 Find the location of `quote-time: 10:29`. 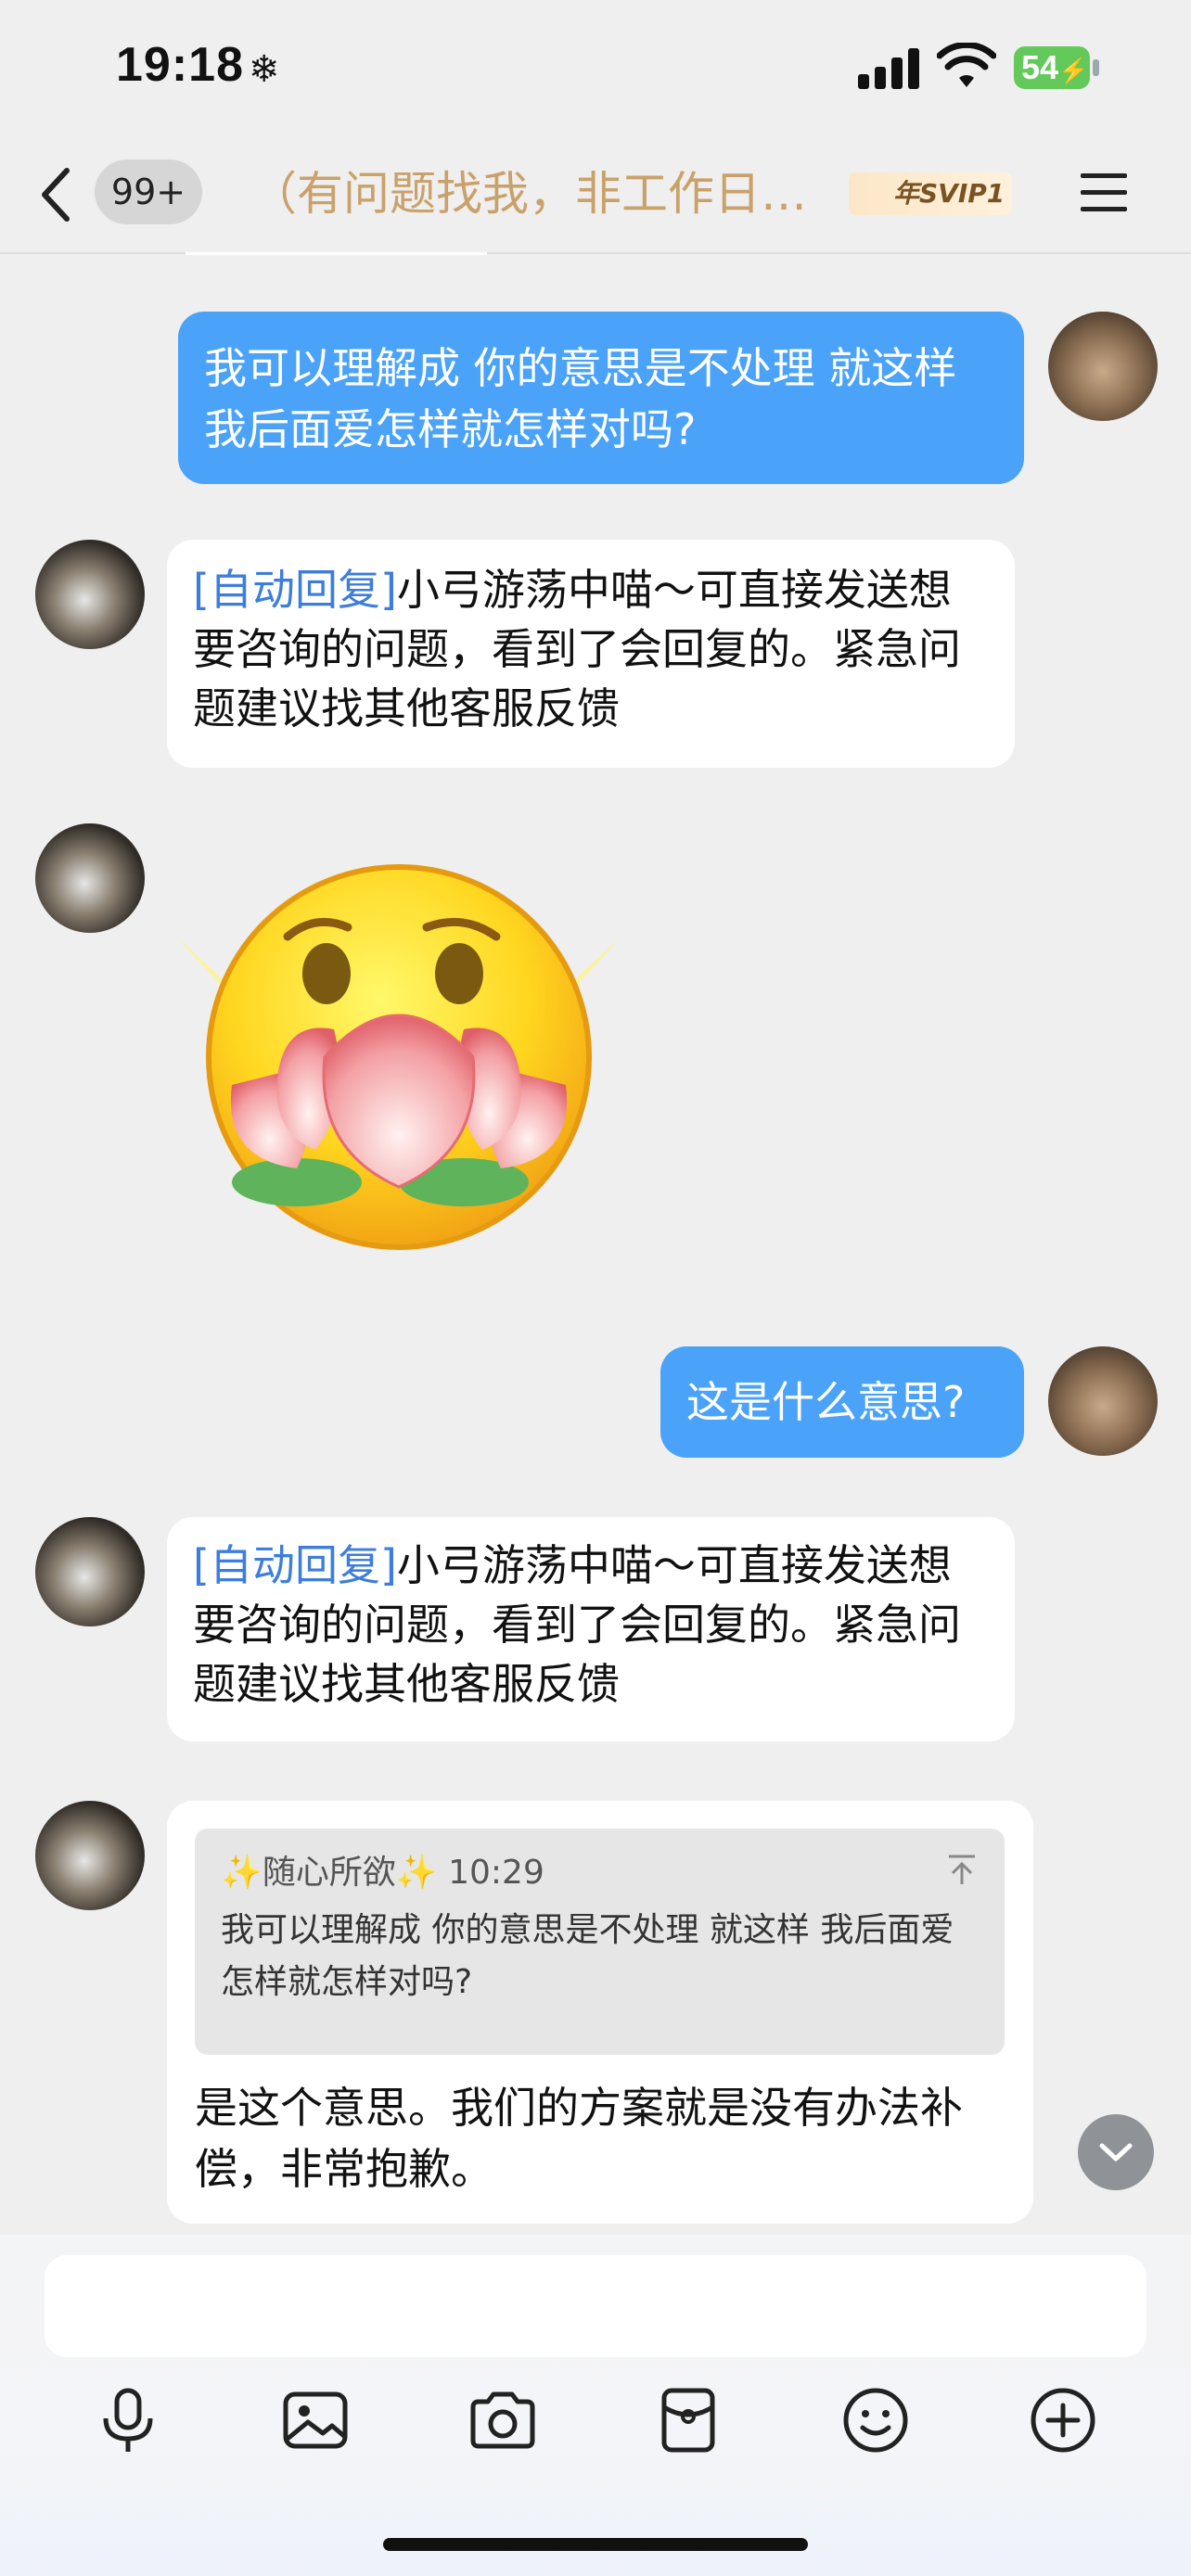

quote-time: 10:29 is located at coordinates (496, 1873).